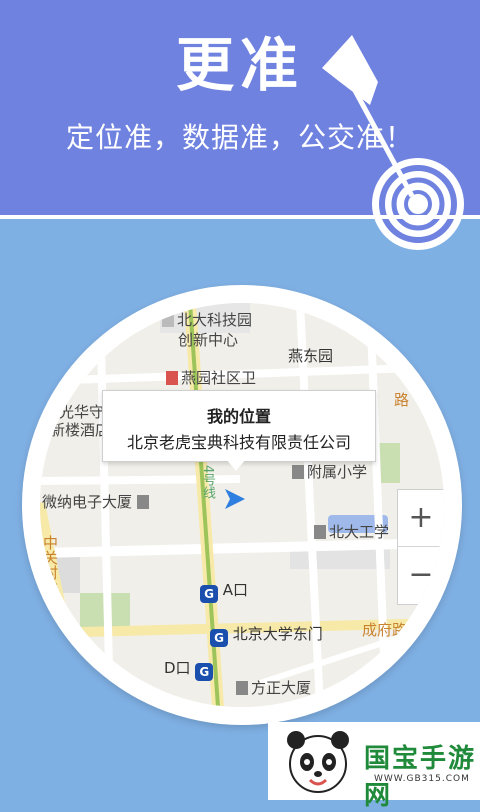 Image resolution: width=480 pixels, height=812 pixels. I want to click on callout-title: 我的位置, so click(238, 416).